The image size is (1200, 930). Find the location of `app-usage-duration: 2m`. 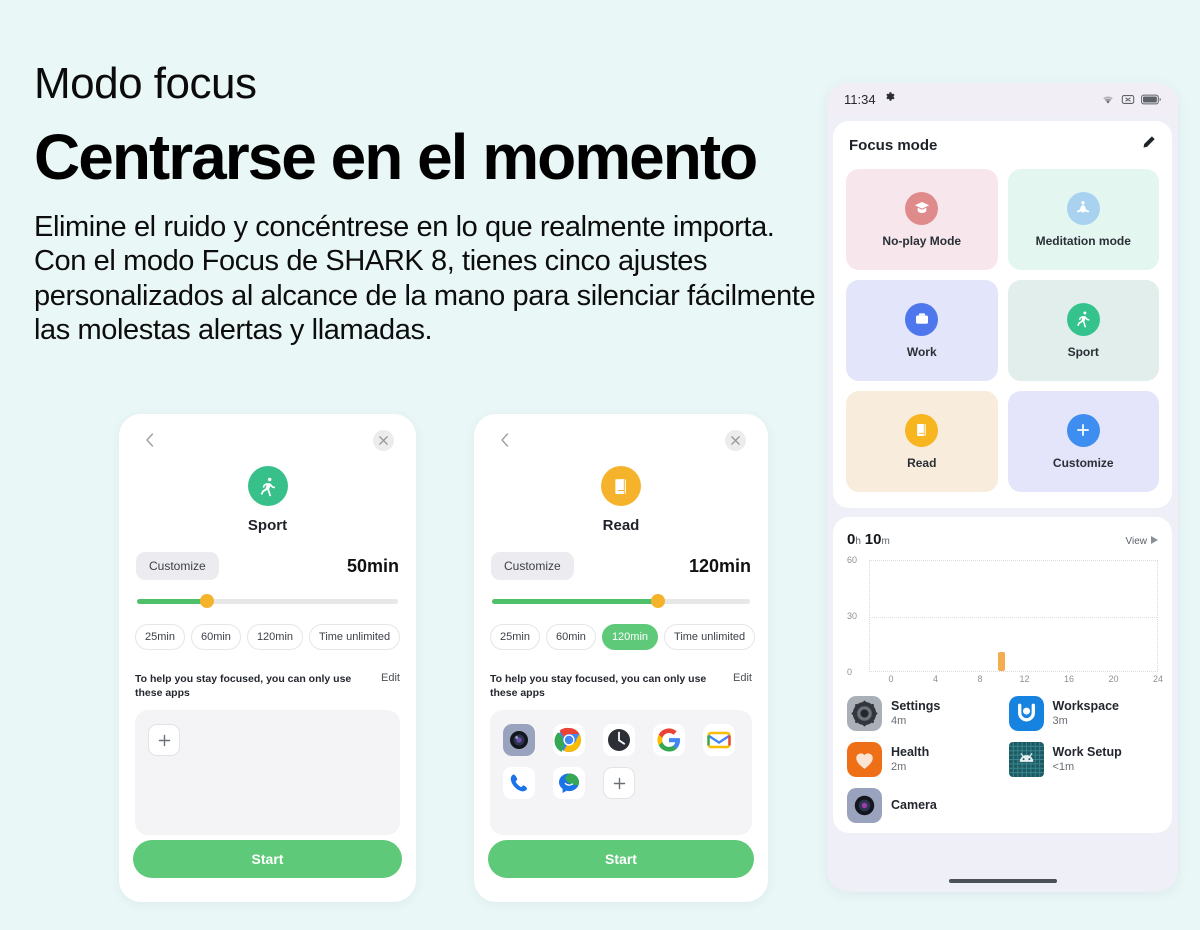

app-usage-duration: 2m is located at coordinates (899, 767).